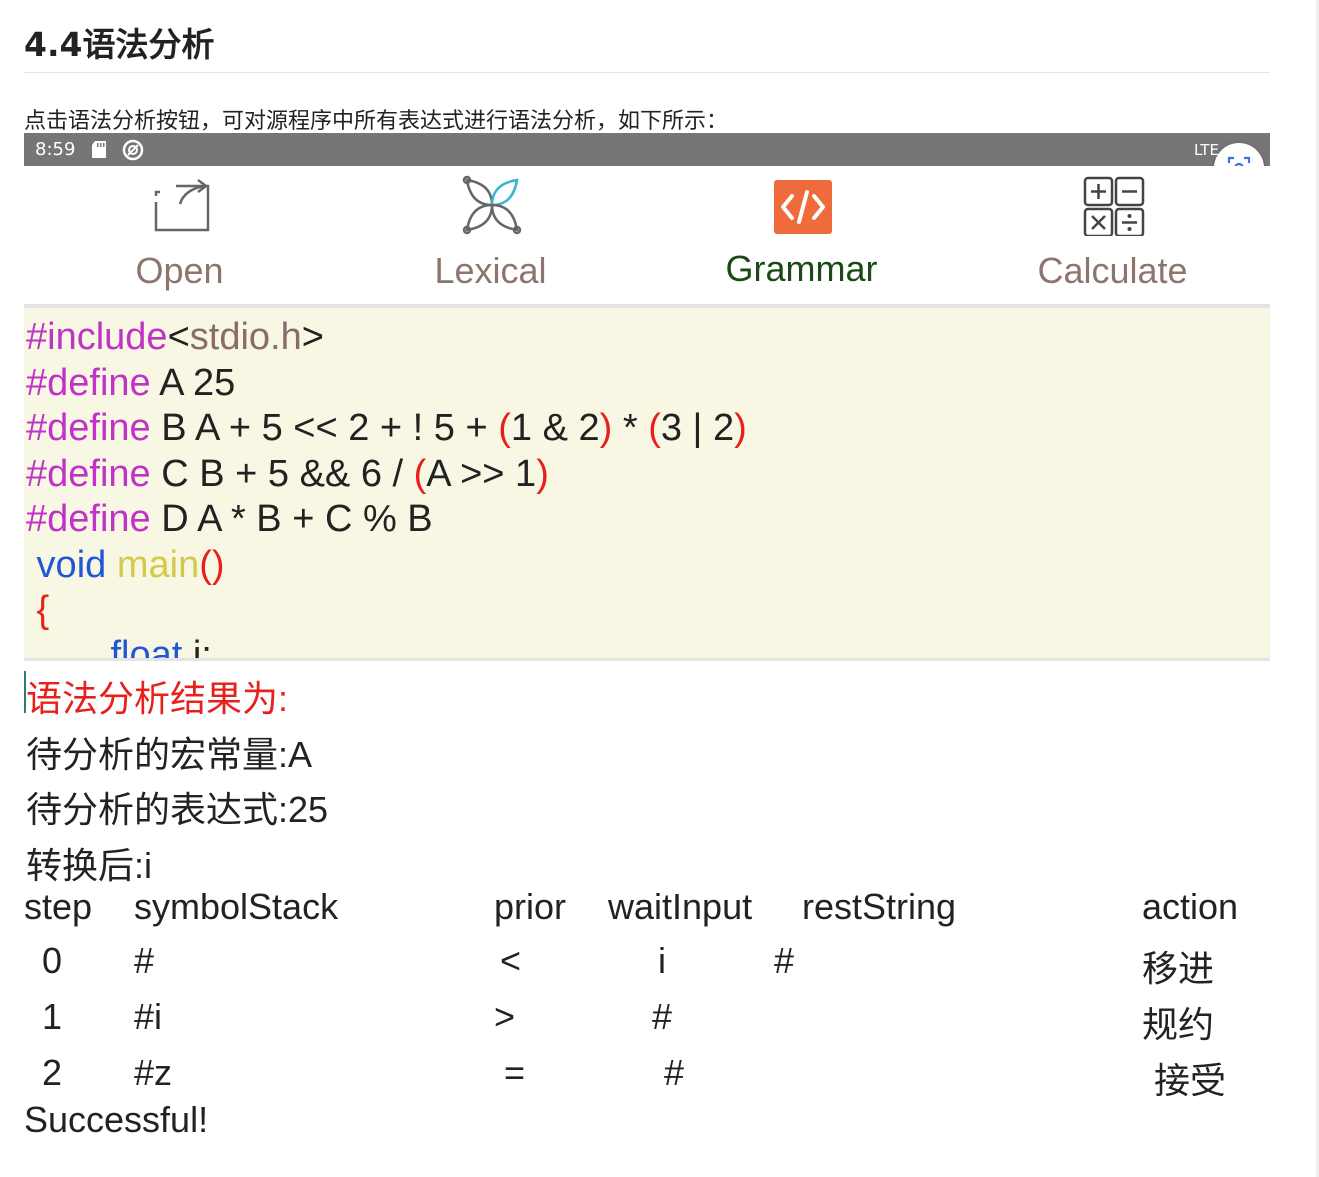  Describe the element at coordinates (1114, 206) in the screenshot. I see `calculator-icon` at that location.